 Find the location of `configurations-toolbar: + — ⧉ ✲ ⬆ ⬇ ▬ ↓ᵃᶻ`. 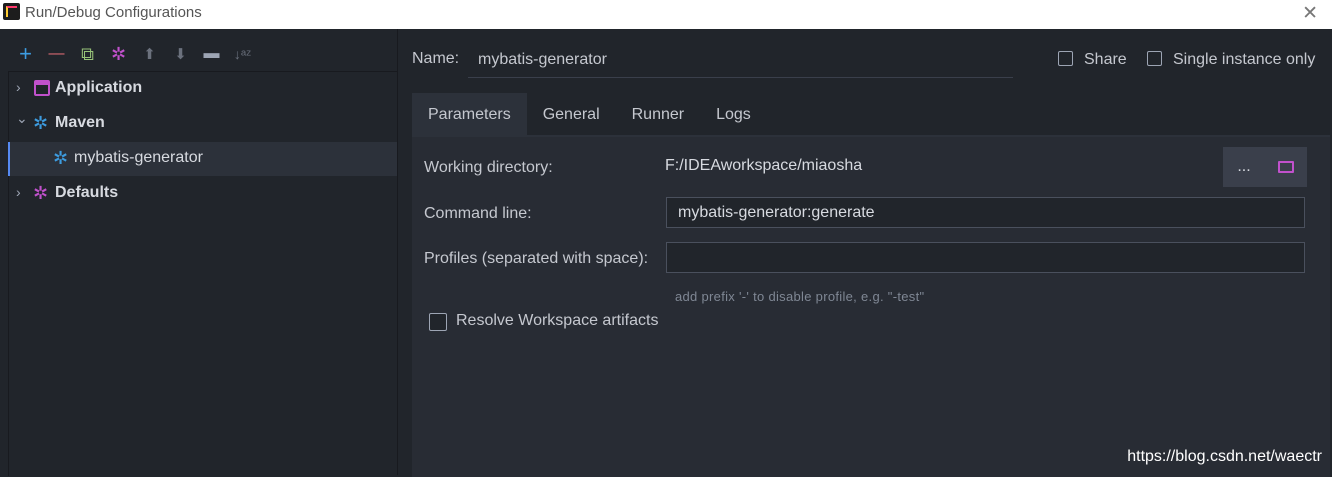

configurations-toolbar: + — ⧉ ✲ ⬆ ⬇ ▬ ↓ᵃᶻ is located at coordinates (134, 54).